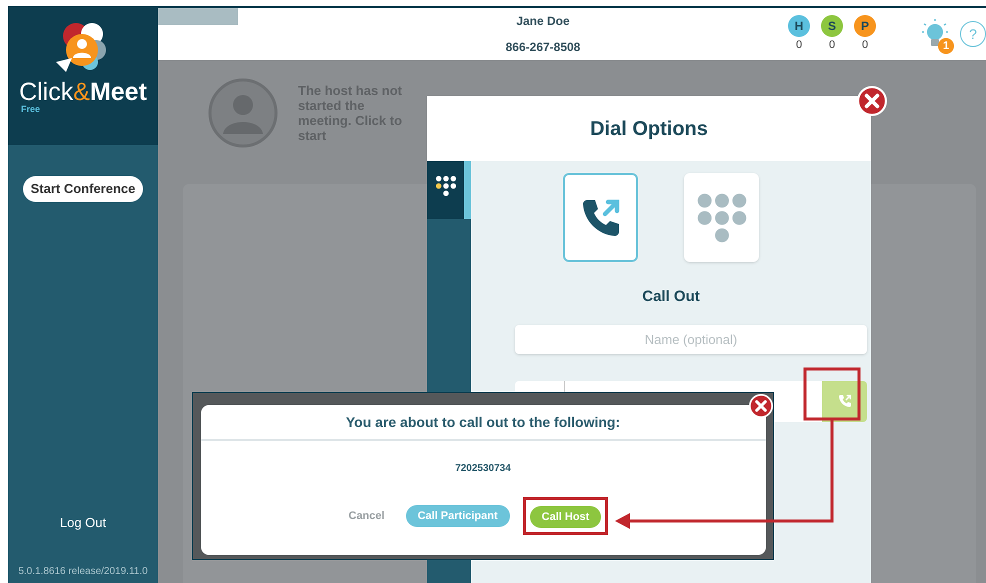 This screenshot has width=986, height=583. Describe the element at coordinates (243, 113) in the screenshot. I see `avatar-icon` at that location.